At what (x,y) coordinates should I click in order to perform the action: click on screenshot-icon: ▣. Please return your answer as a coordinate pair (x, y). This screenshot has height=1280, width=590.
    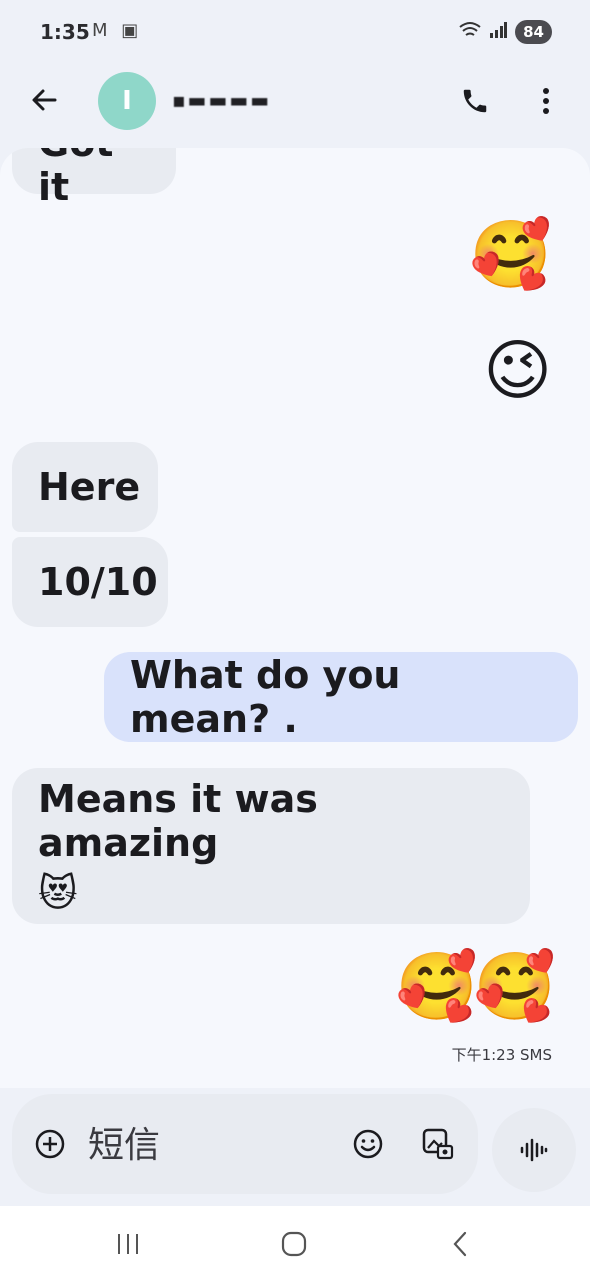
    Looking at the image, I should click on (132, 30).